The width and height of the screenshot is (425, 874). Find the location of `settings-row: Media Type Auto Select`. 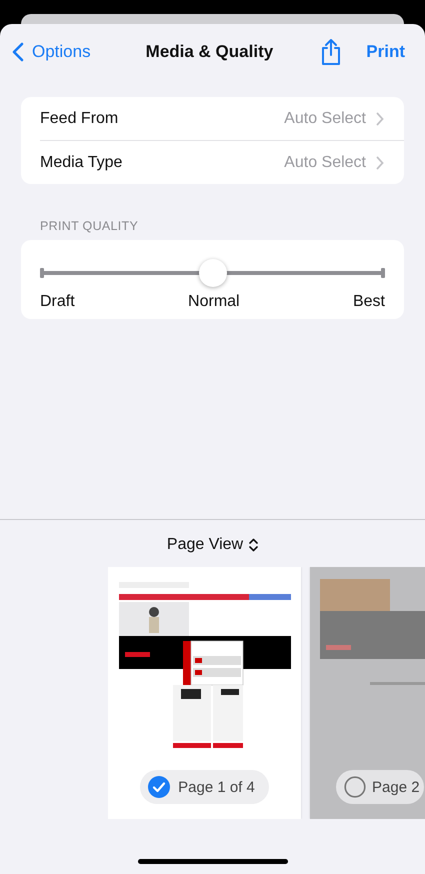

settings-row: Media Type Auto Select is located at coordinates (212, 162).